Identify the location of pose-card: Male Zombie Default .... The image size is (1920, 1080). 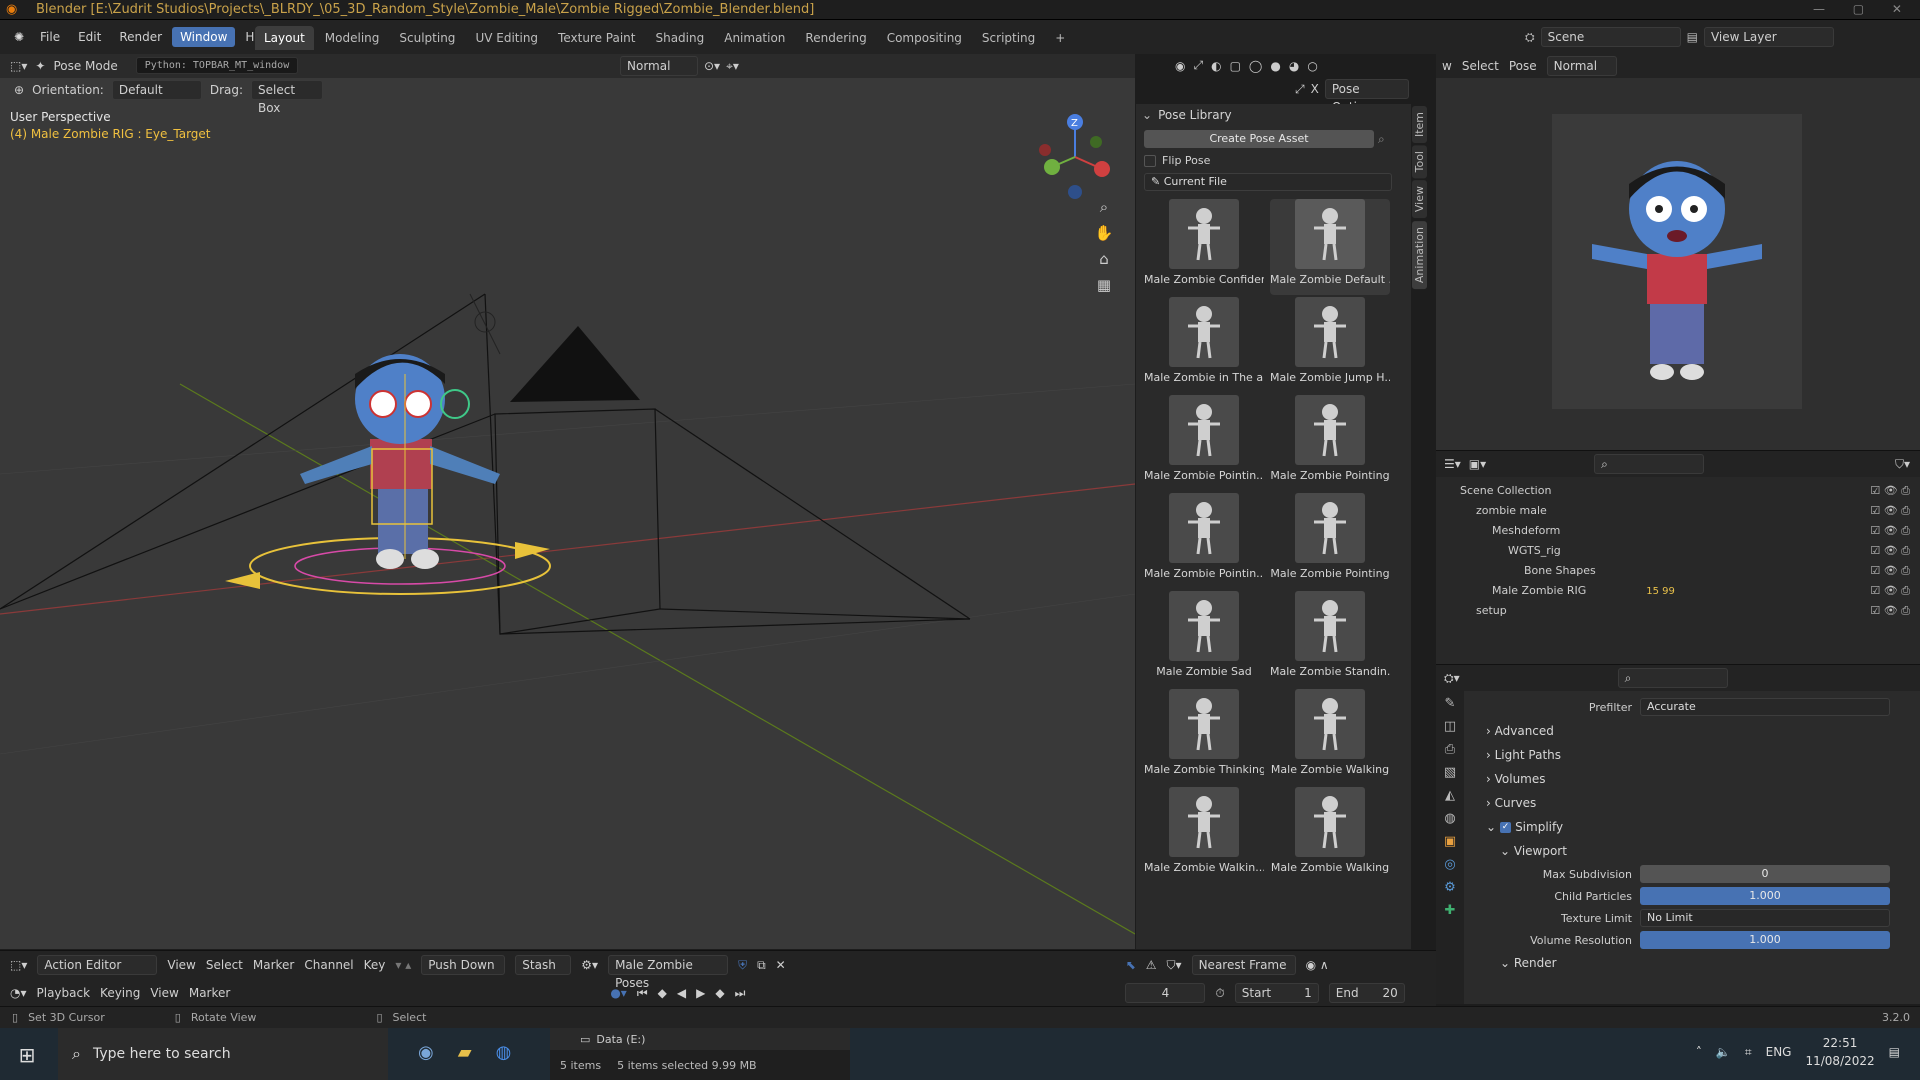
(1330, 247).